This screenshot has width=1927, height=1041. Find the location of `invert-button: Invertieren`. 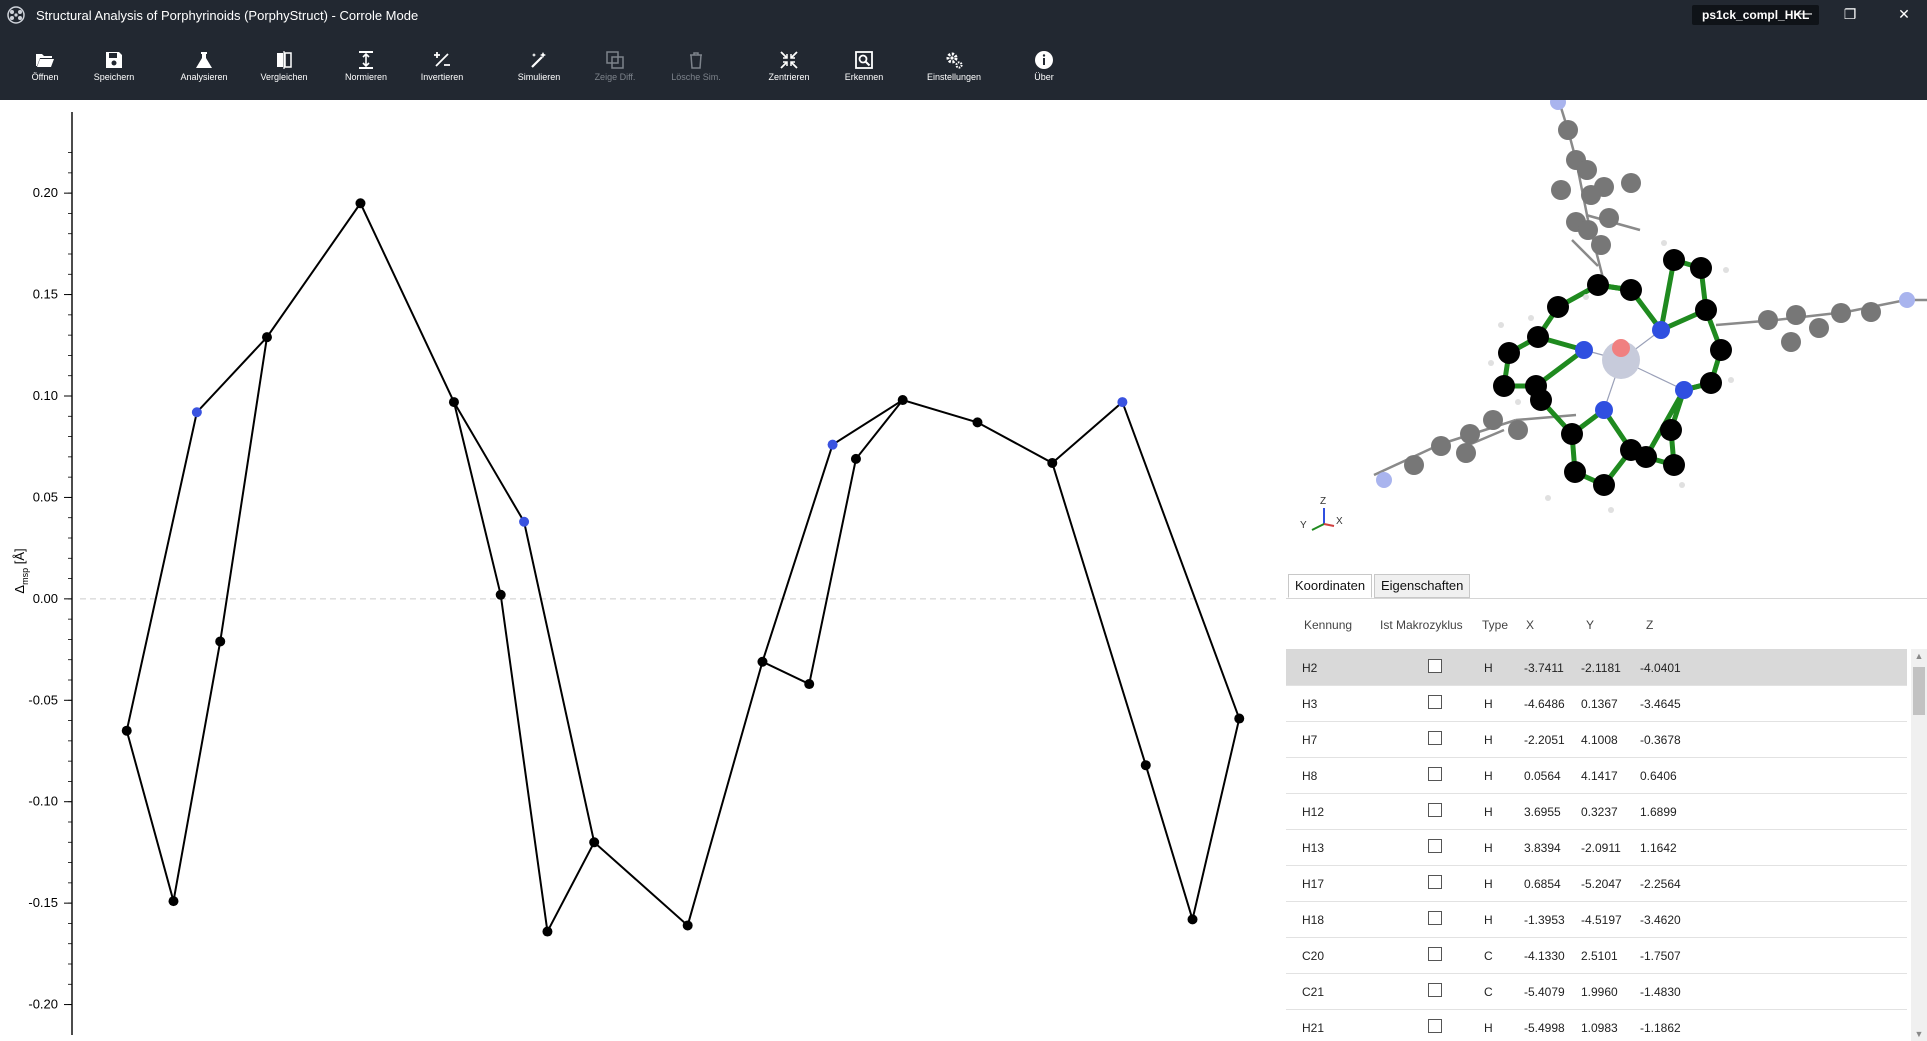

invert-button: Invertieren is located at coordinates (442, 65).